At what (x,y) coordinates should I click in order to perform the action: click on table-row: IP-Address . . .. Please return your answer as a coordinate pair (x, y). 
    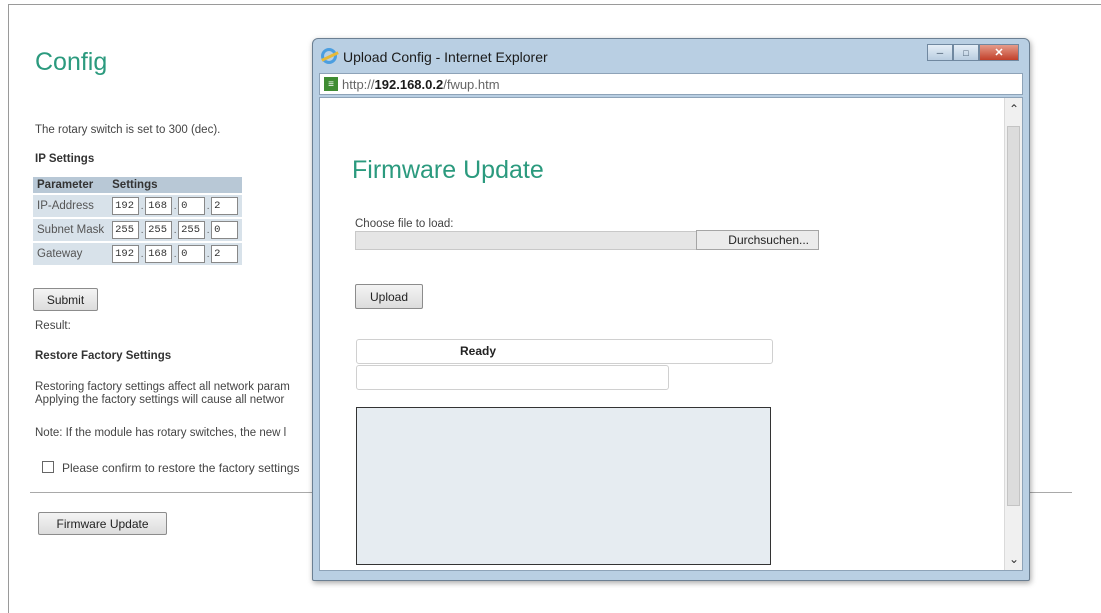
    Looking at the image, I should click on (138, 206).